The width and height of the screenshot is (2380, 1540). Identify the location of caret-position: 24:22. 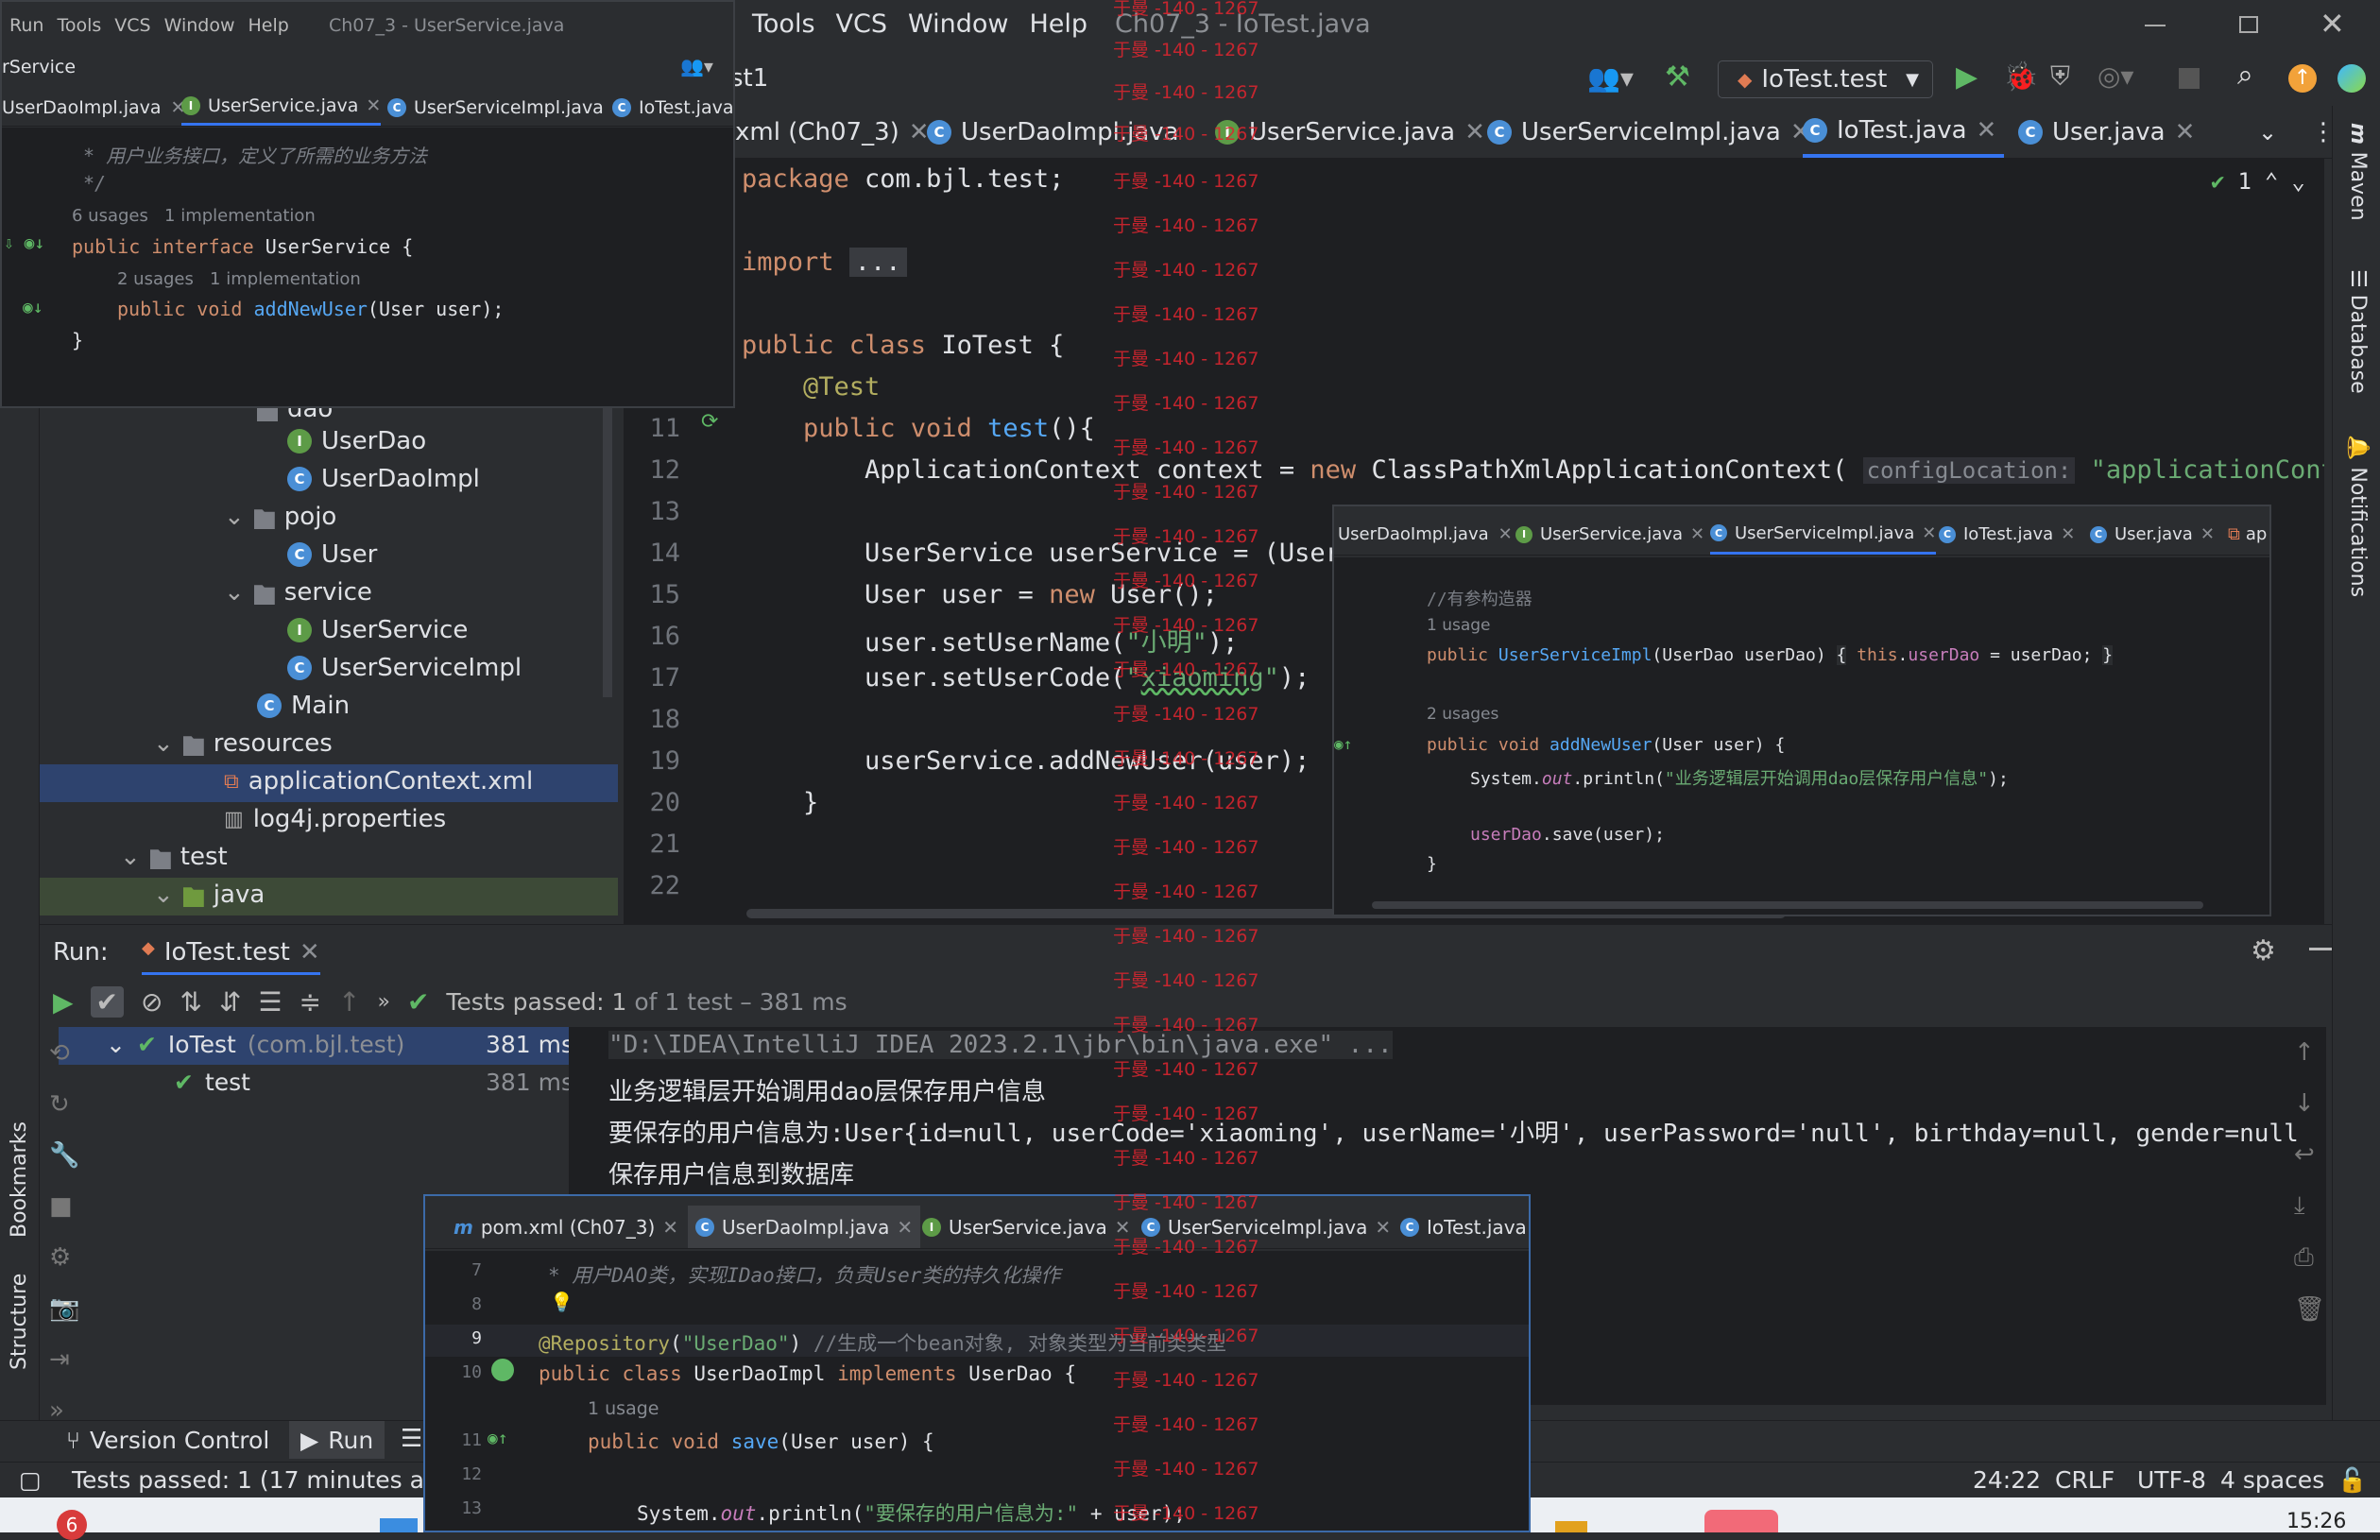
(2007, 1480).